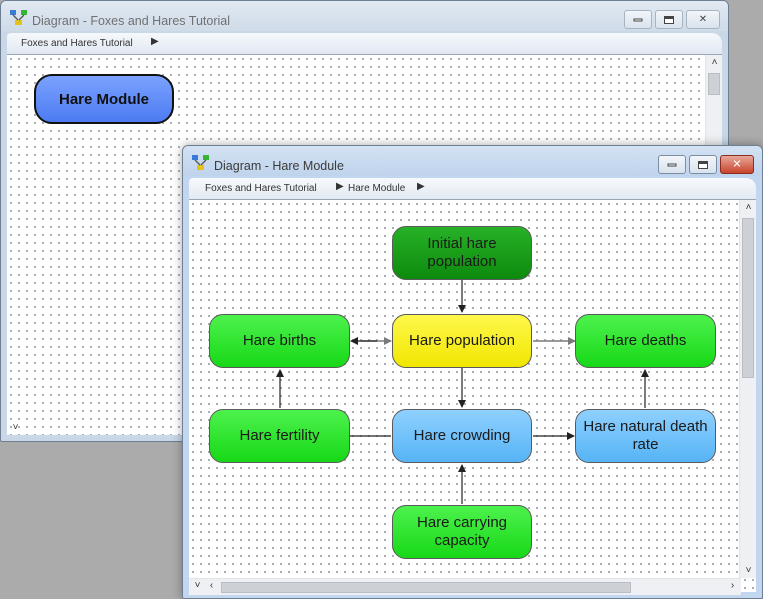 The height and width of the screenshot is (599, 763). What do you see at coordinates (732, 585) in the screenshot?
I see `chevron-right-icon: ›` at bounding box center [732, 585].